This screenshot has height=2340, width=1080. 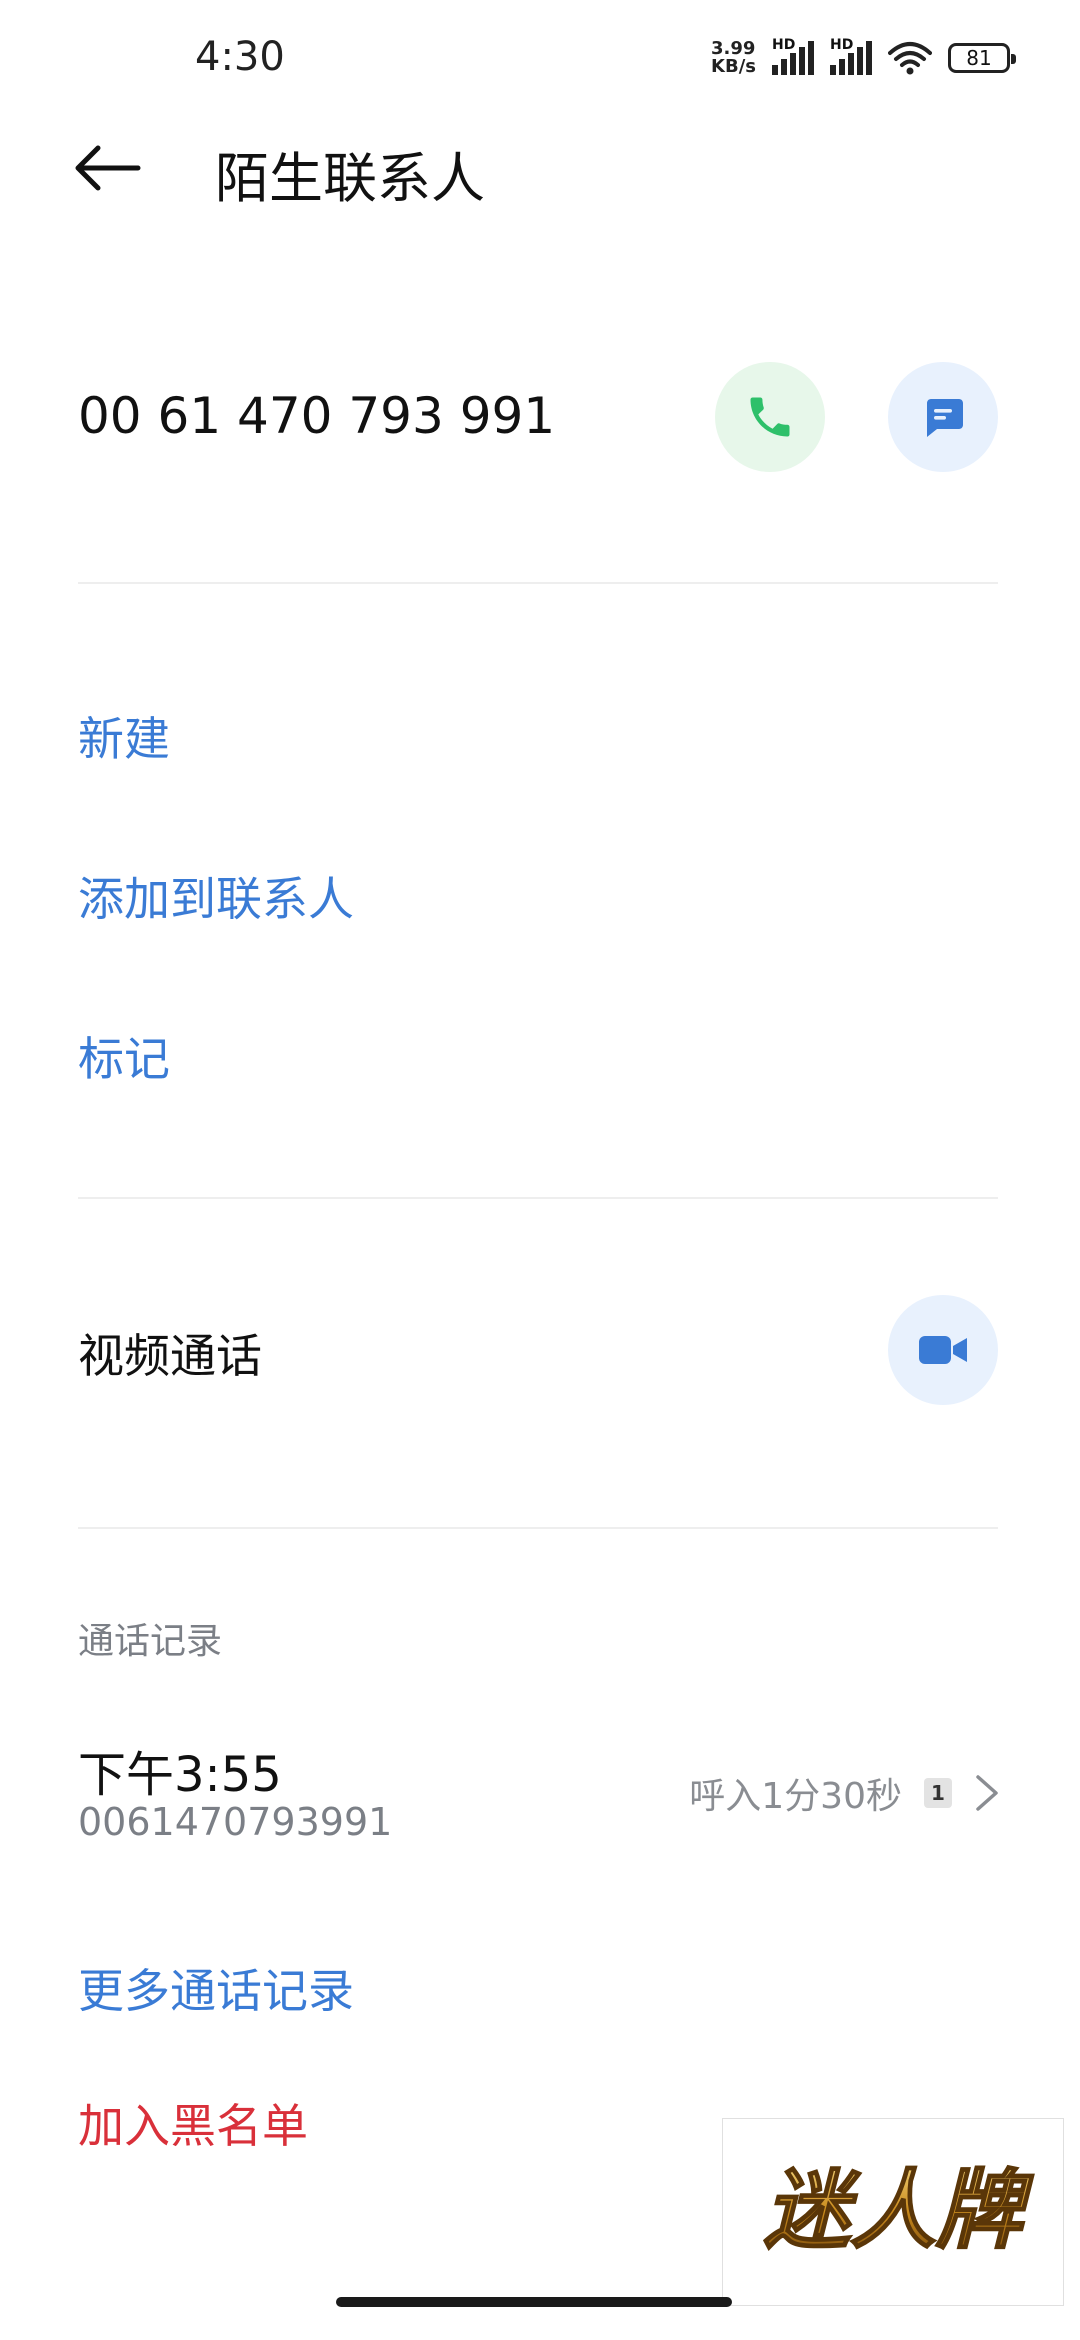 I want to click on chevron-right-icon, so click(x=987, y=1793).